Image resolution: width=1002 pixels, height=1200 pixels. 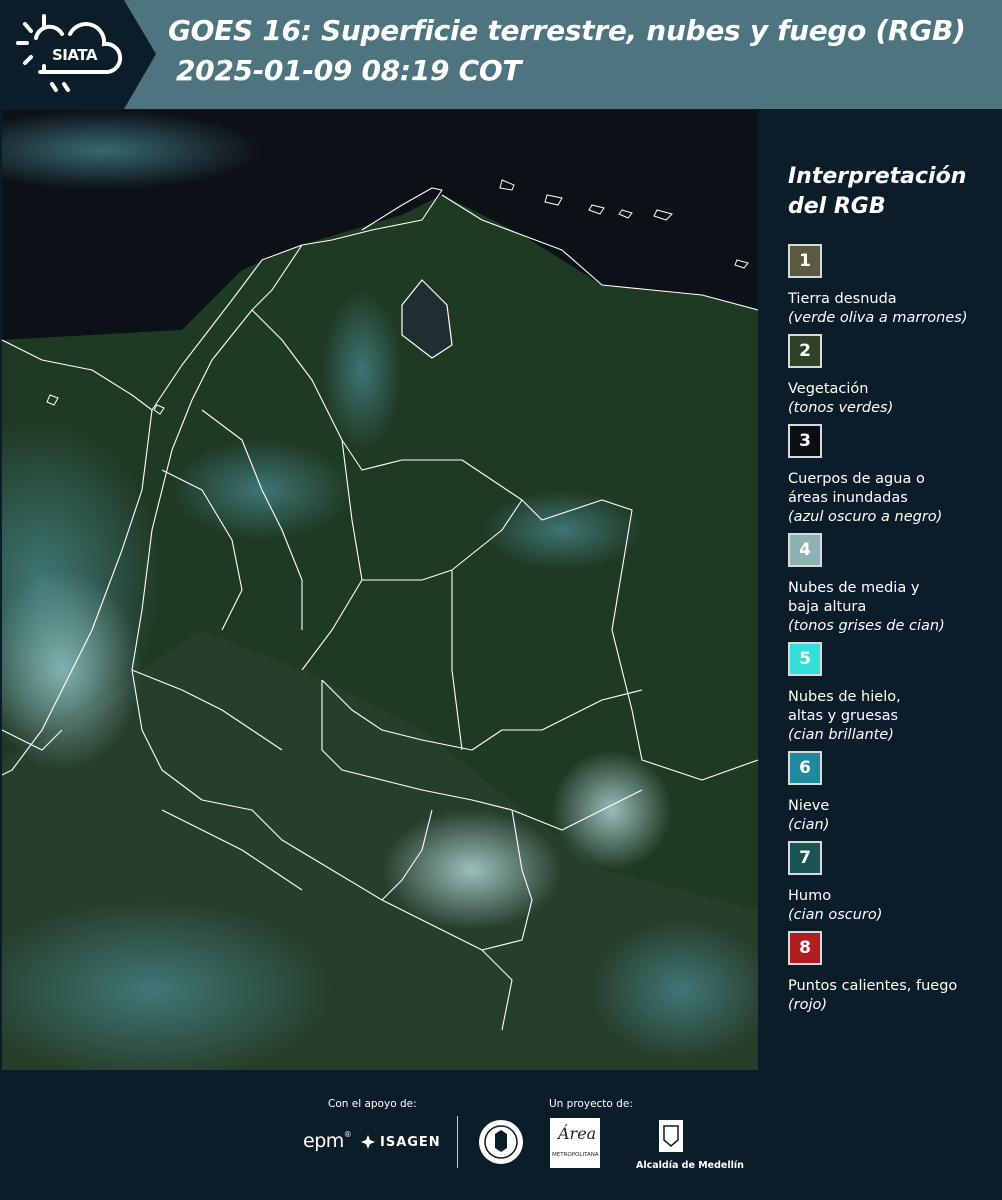 What do you see at coordinates (349, 70) in the screenshot?
I see `page-timestamp: 2025-01-09 08:19 COT` at bounding box center [349, 70].